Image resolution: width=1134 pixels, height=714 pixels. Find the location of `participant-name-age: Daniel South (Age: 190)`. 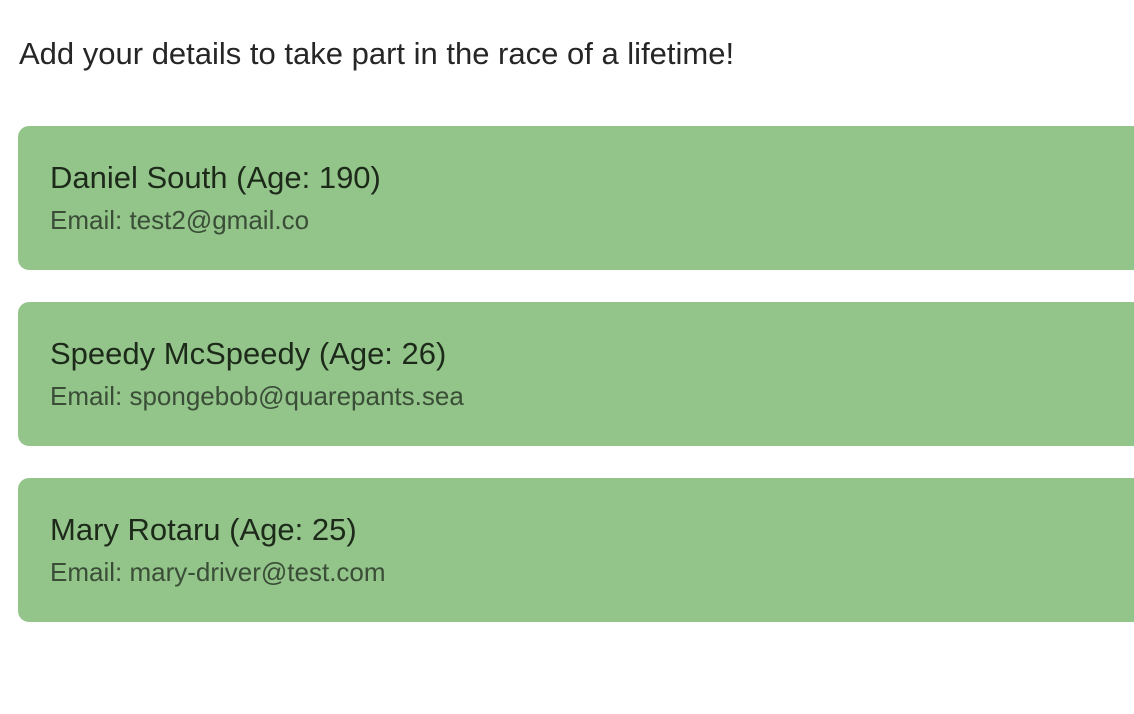

participant-name-age: Daniel South (Age: 190) is located at coordinates (215, 177).